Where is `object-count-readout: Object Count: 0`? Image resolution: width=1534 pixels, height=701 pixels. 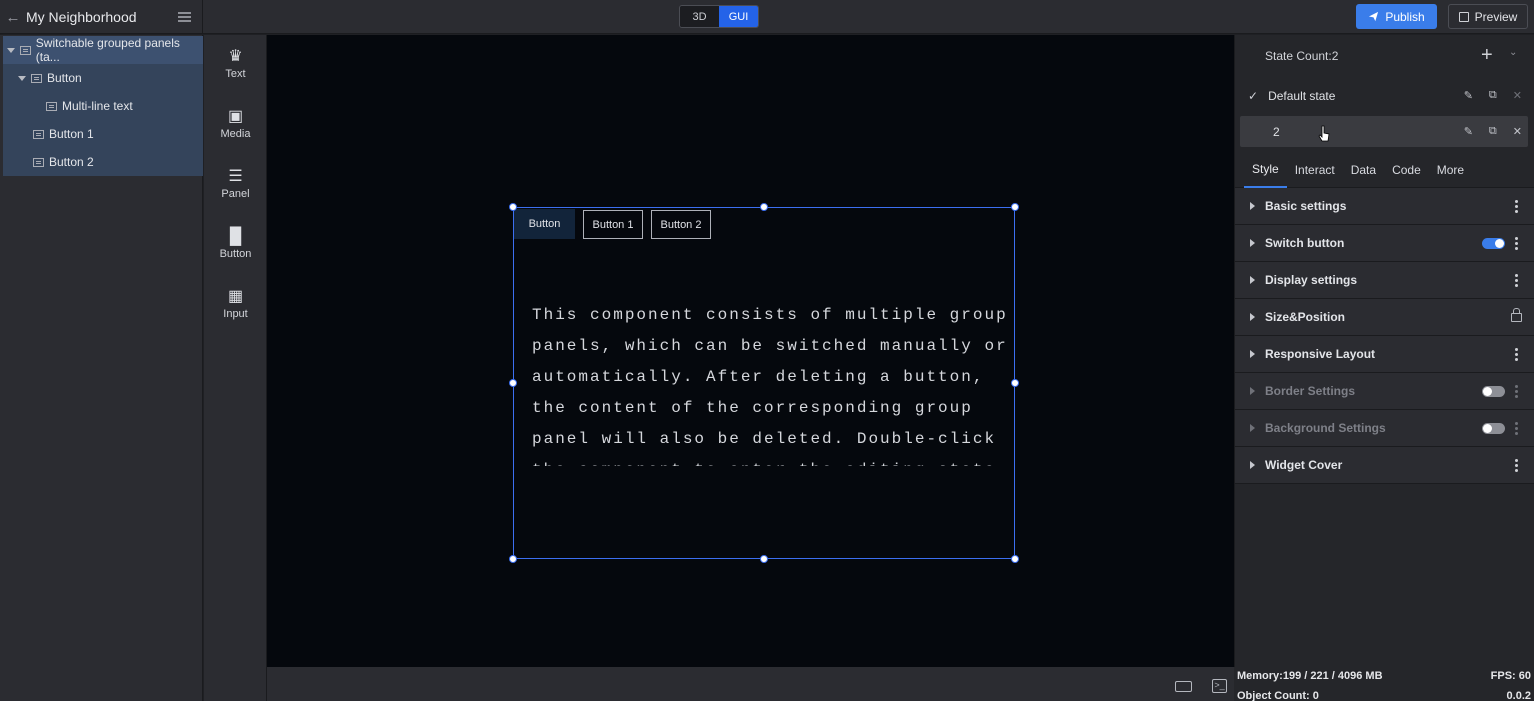
object-count-readout: Object Count: 0 is located at coordinates (1278, 695).